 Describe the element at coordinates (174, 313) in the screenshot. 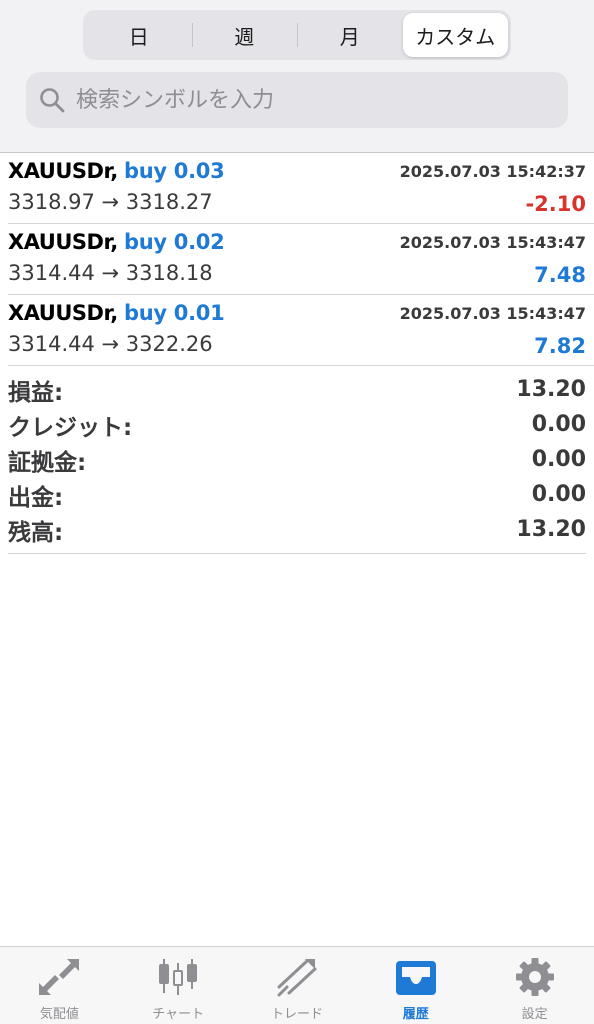

I see `deal-side-volume: buy 0.01` at that location.